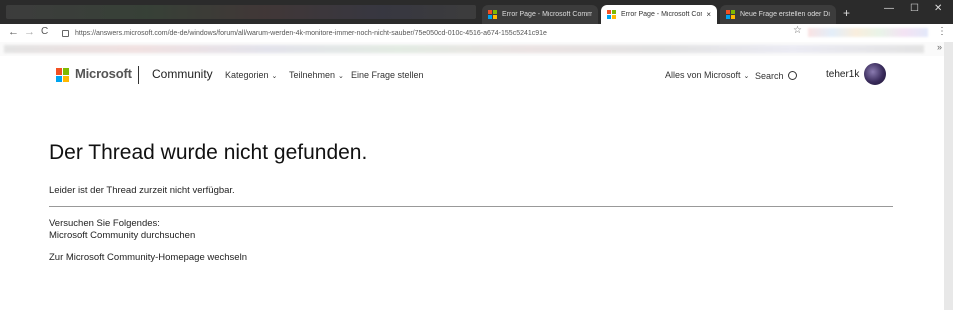 The width and height of the screenshot is (953, 310). I want to click on forward-button: →, so click(29, 32).